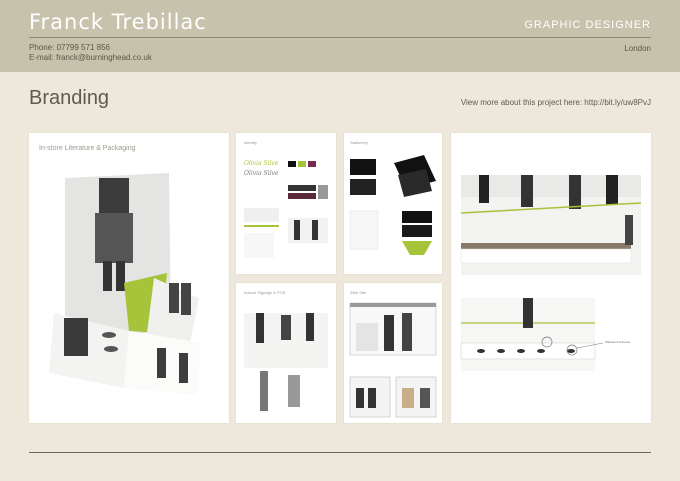 This screenshot has width=680, height=481. Describe the element at coordinates (551, 273) in the screenshot. I see `store-artwork` at that location.